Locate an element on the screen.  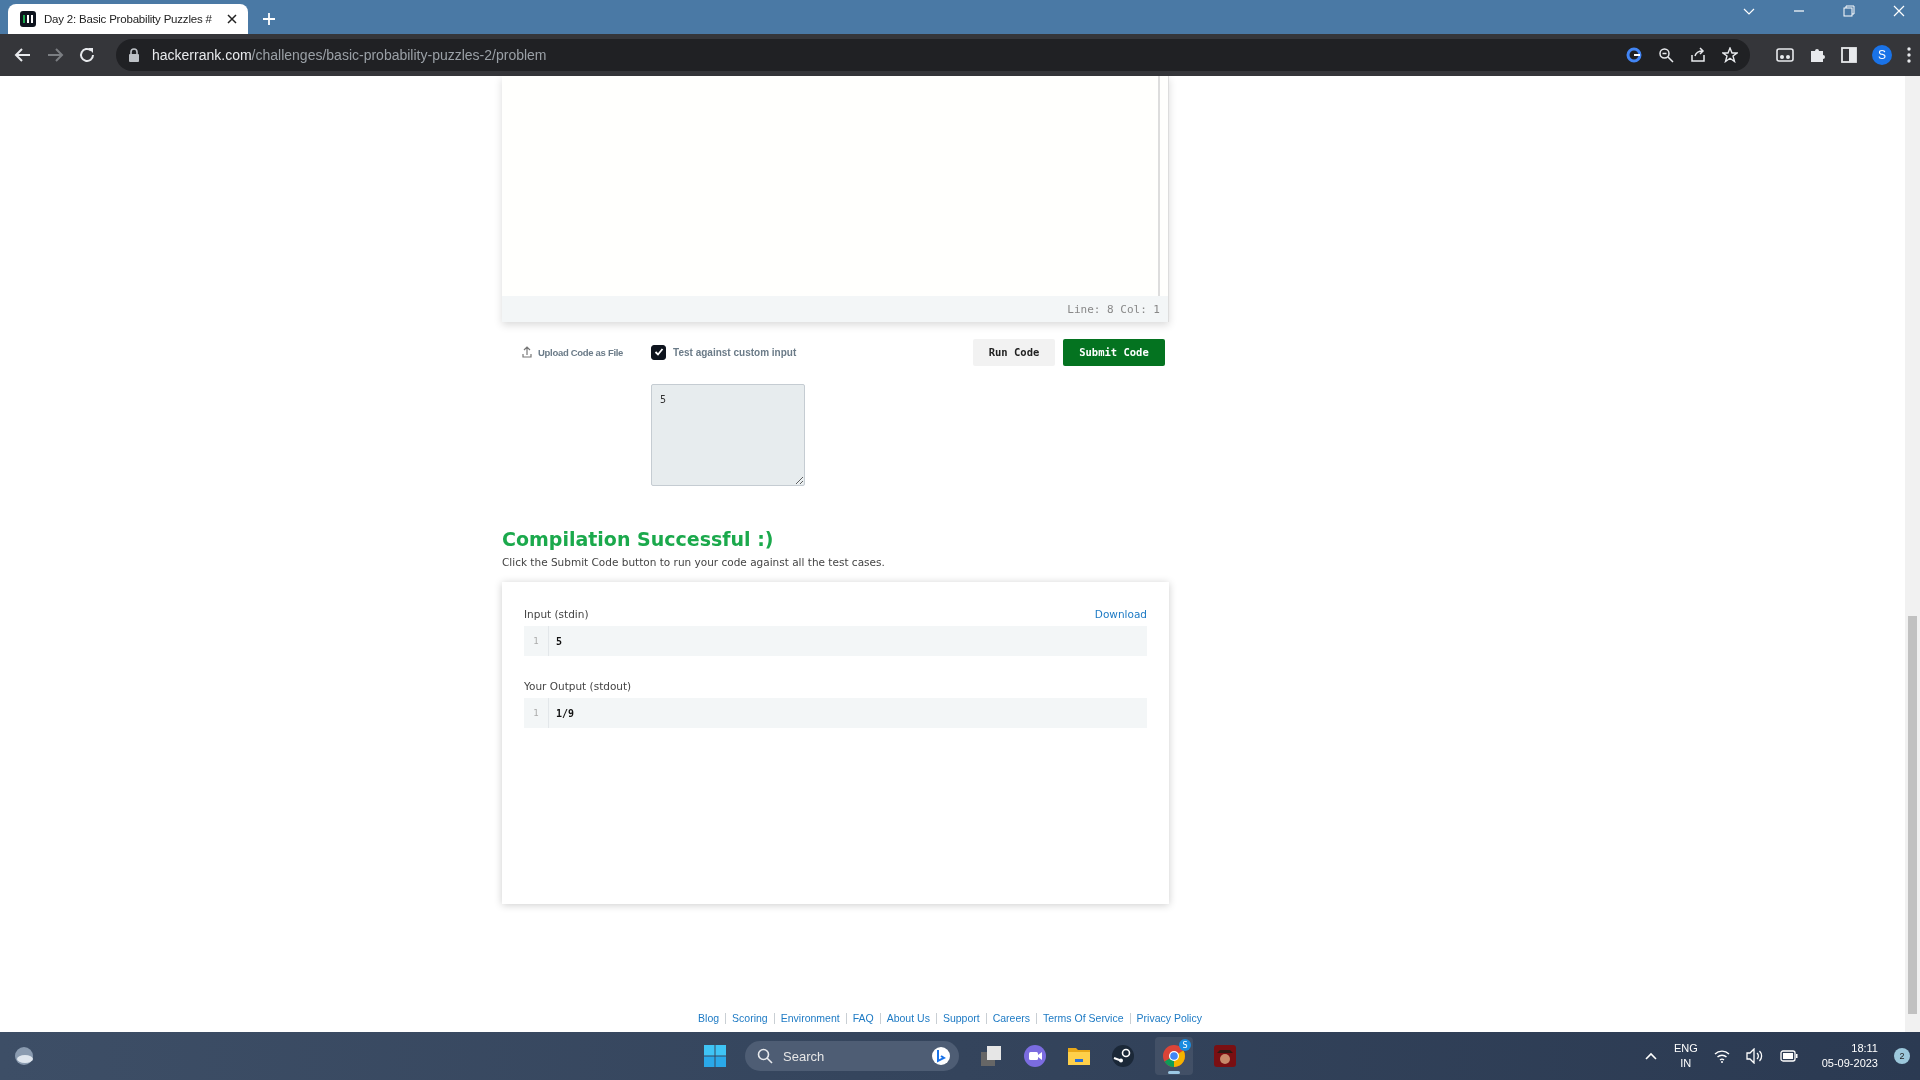
tab-title: Day 2: Basic Probability Puzzles # is located at coordinates (128, 19).